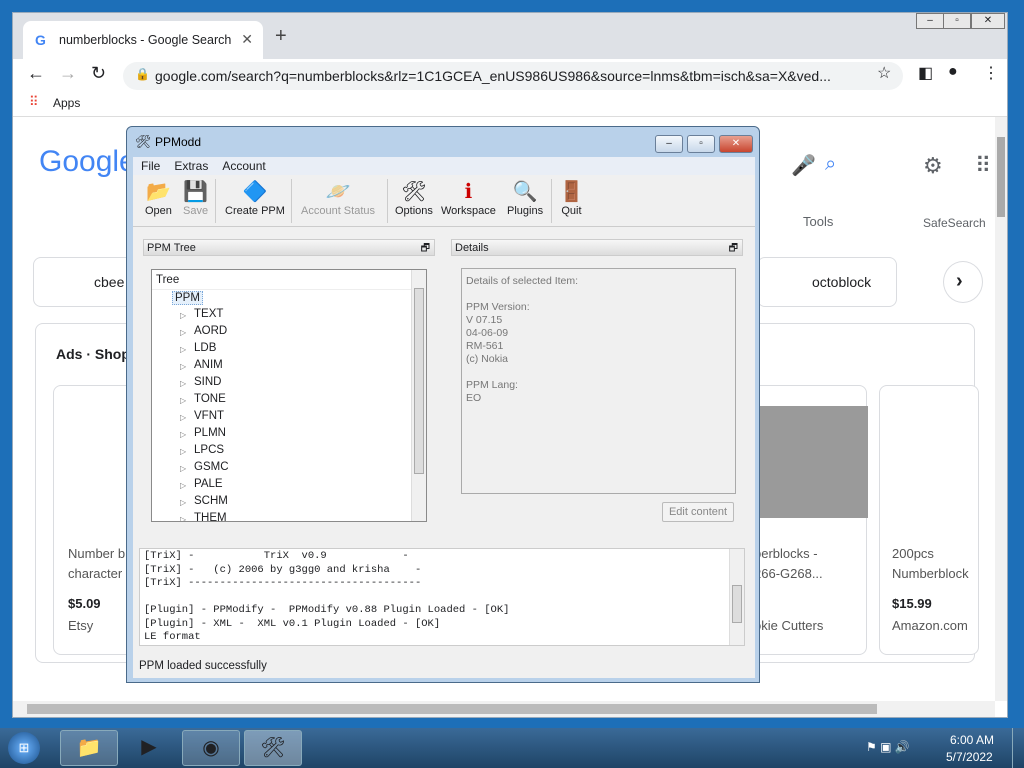 The image size is (1024, 768). I want to click on apps-grid-icon: ⠿, so click(34, 101).